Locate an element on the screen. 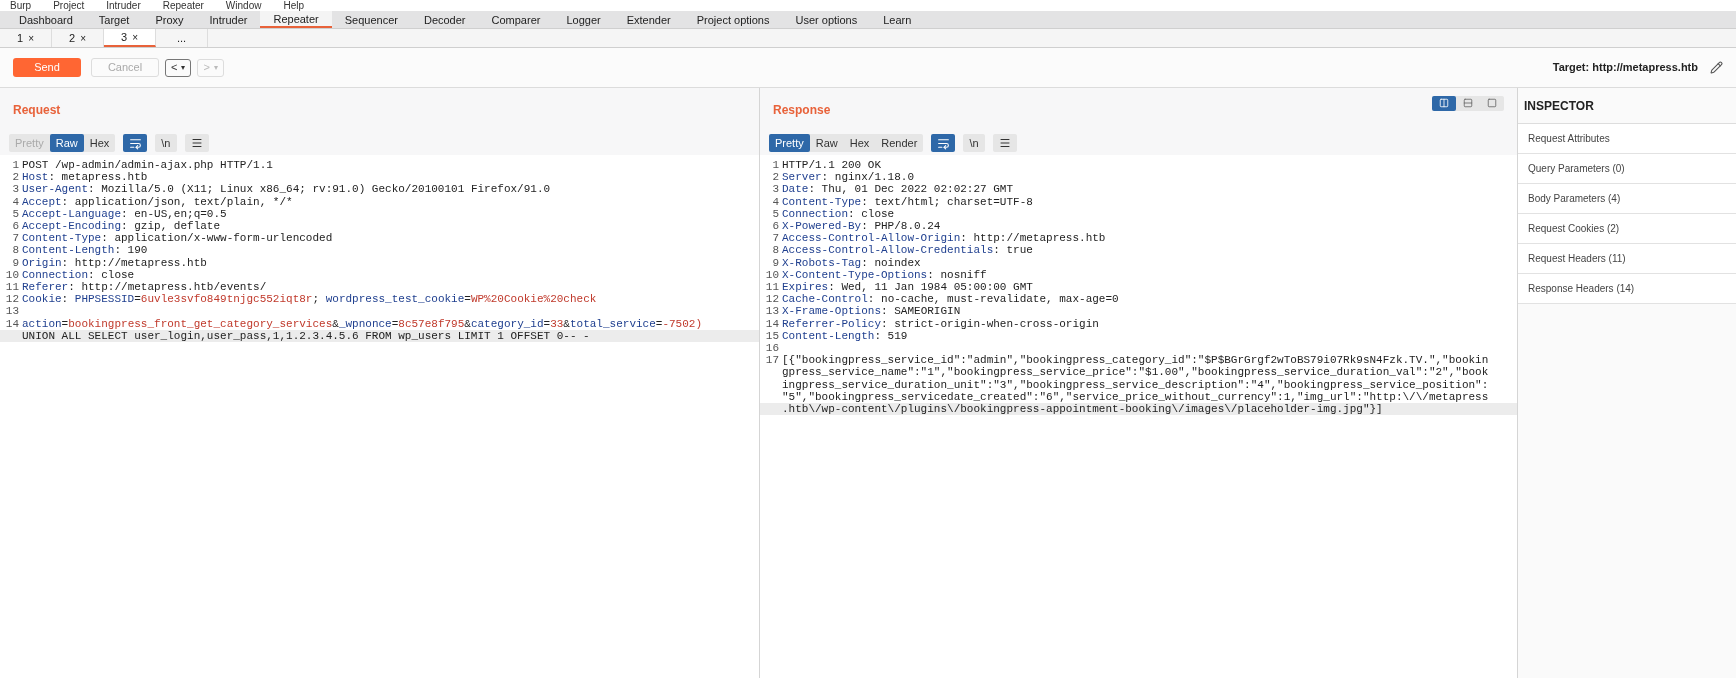  menu-item: Project is located at coordinates (69, 5).